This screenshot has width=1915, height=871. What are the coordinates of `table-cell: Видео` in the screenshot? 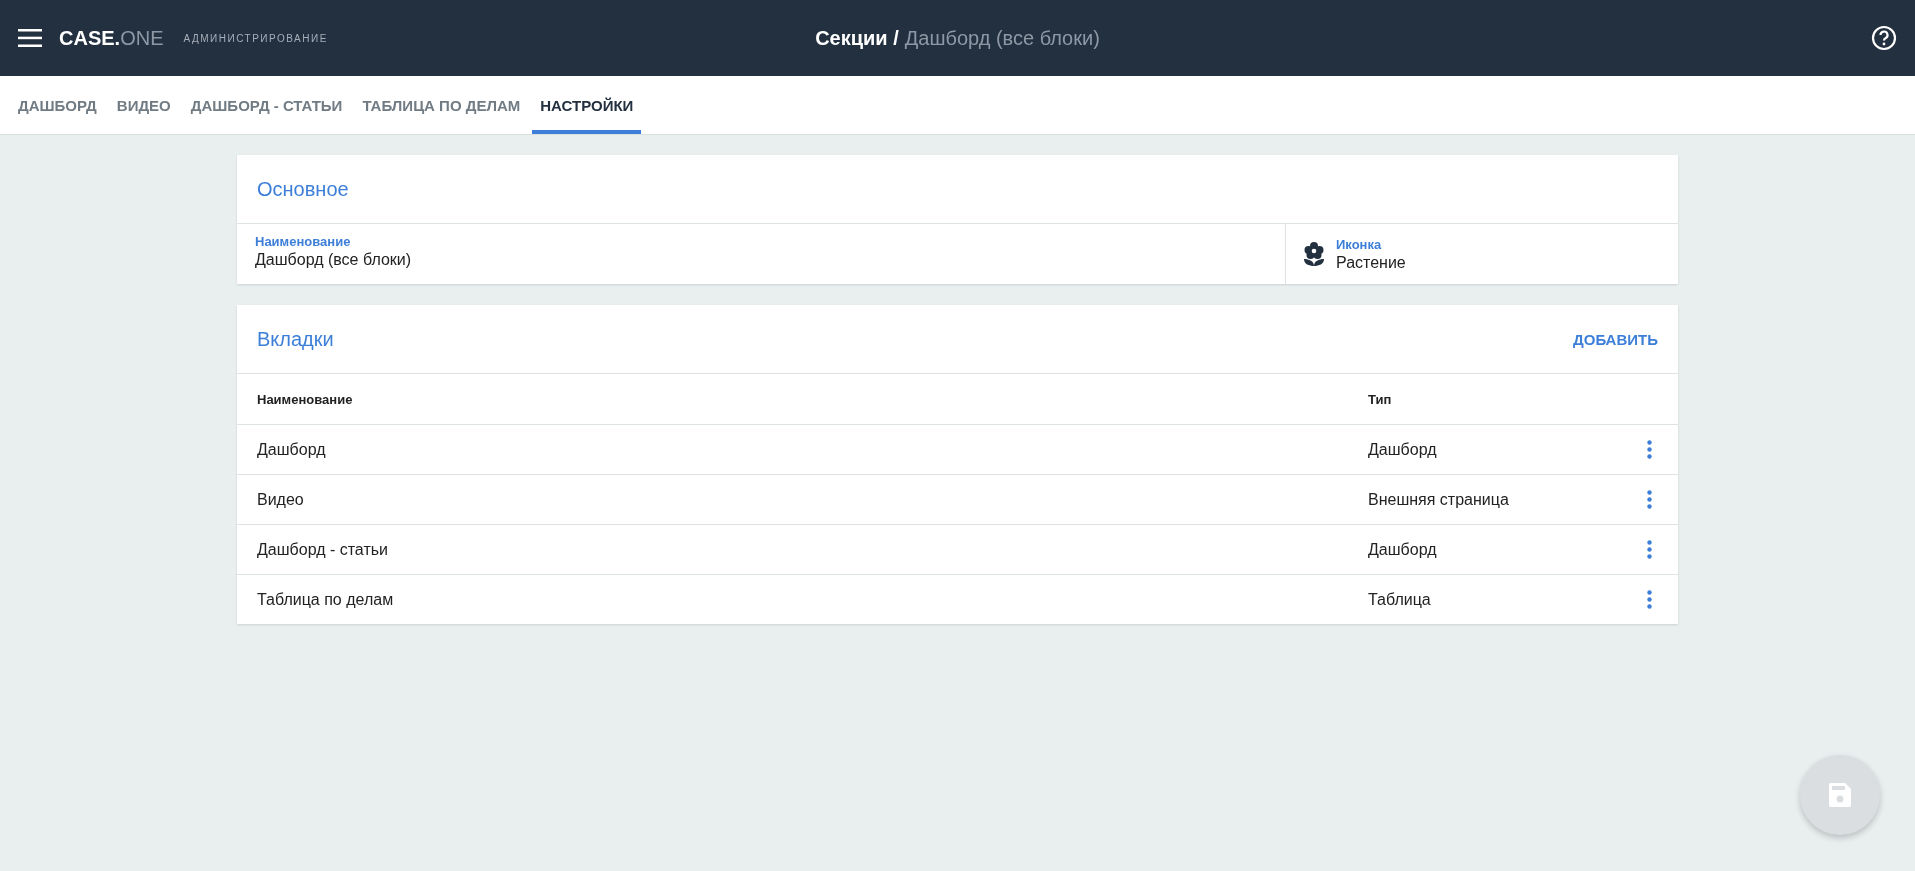 It's located at (792, 499).